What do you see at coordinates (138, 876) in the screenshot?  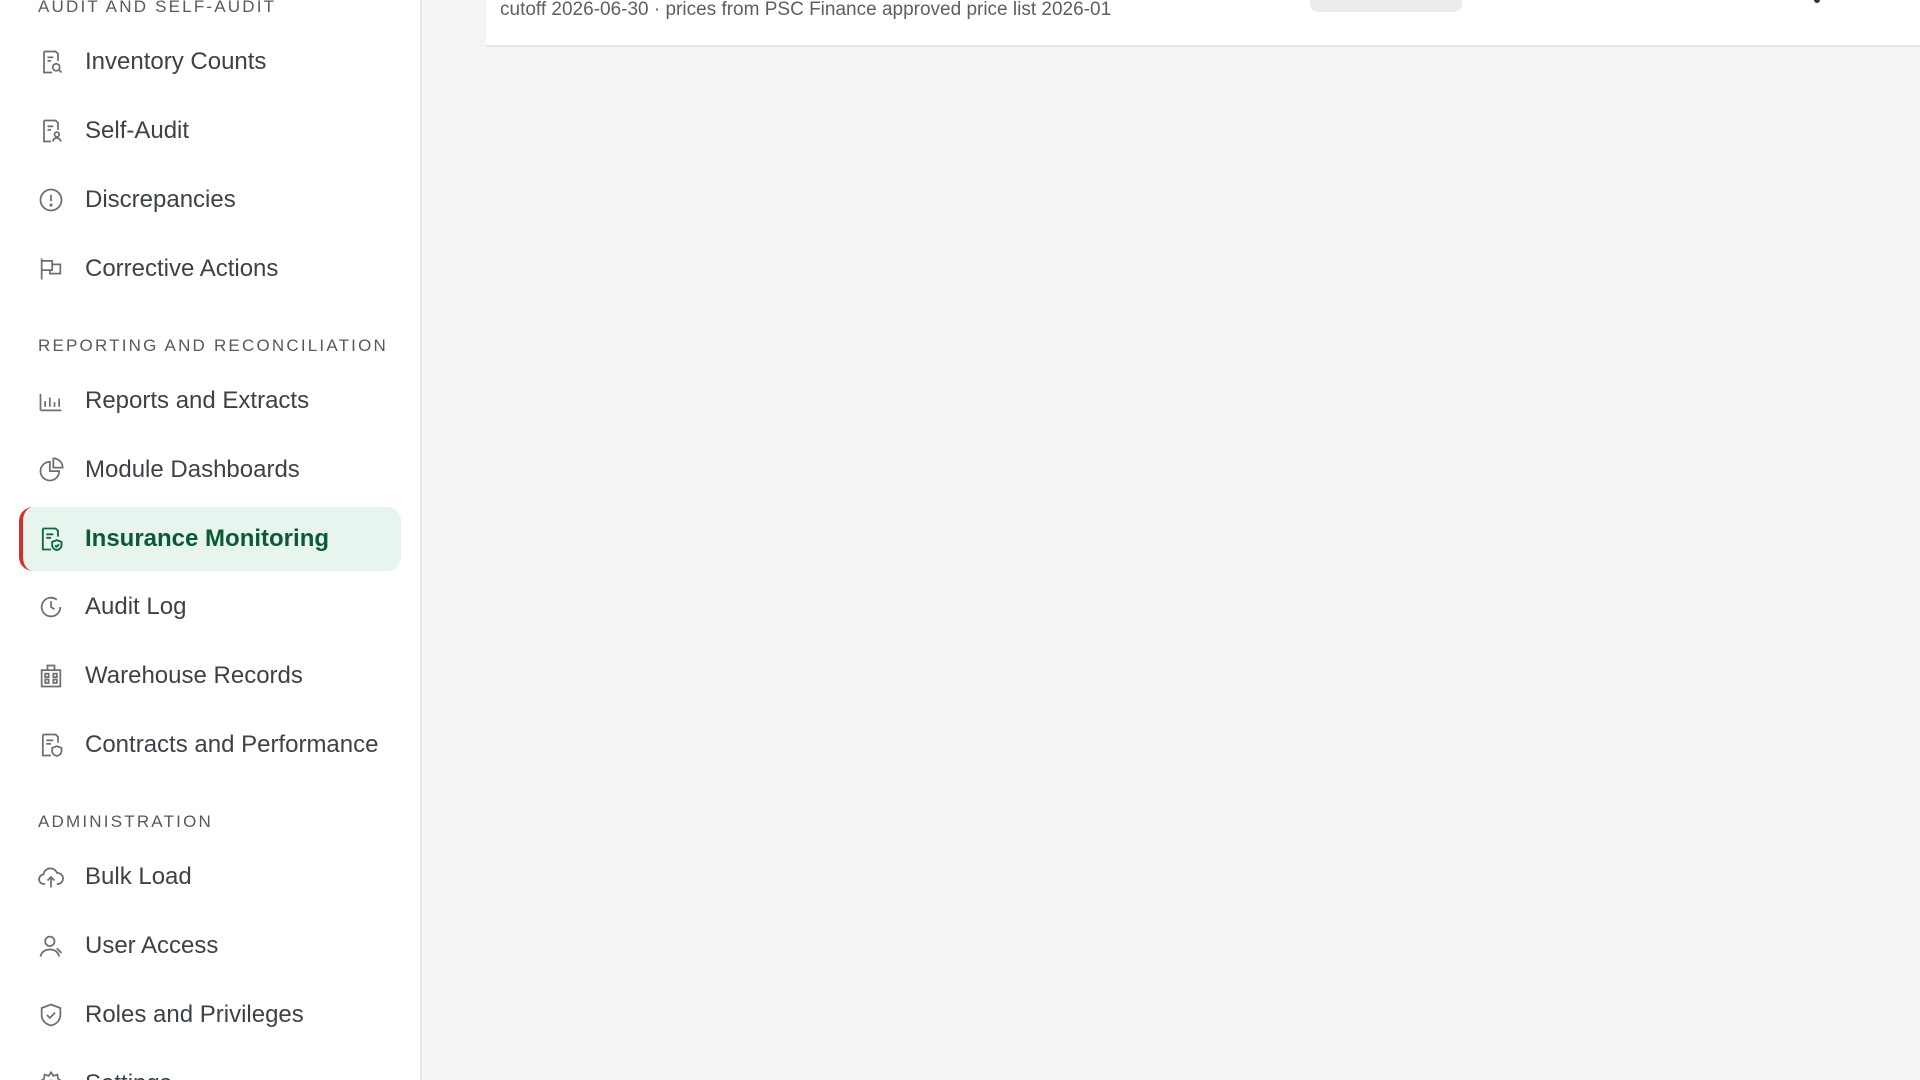 I see `sidebar-item-label: Bulk Load` at bounding box center [138, 876].